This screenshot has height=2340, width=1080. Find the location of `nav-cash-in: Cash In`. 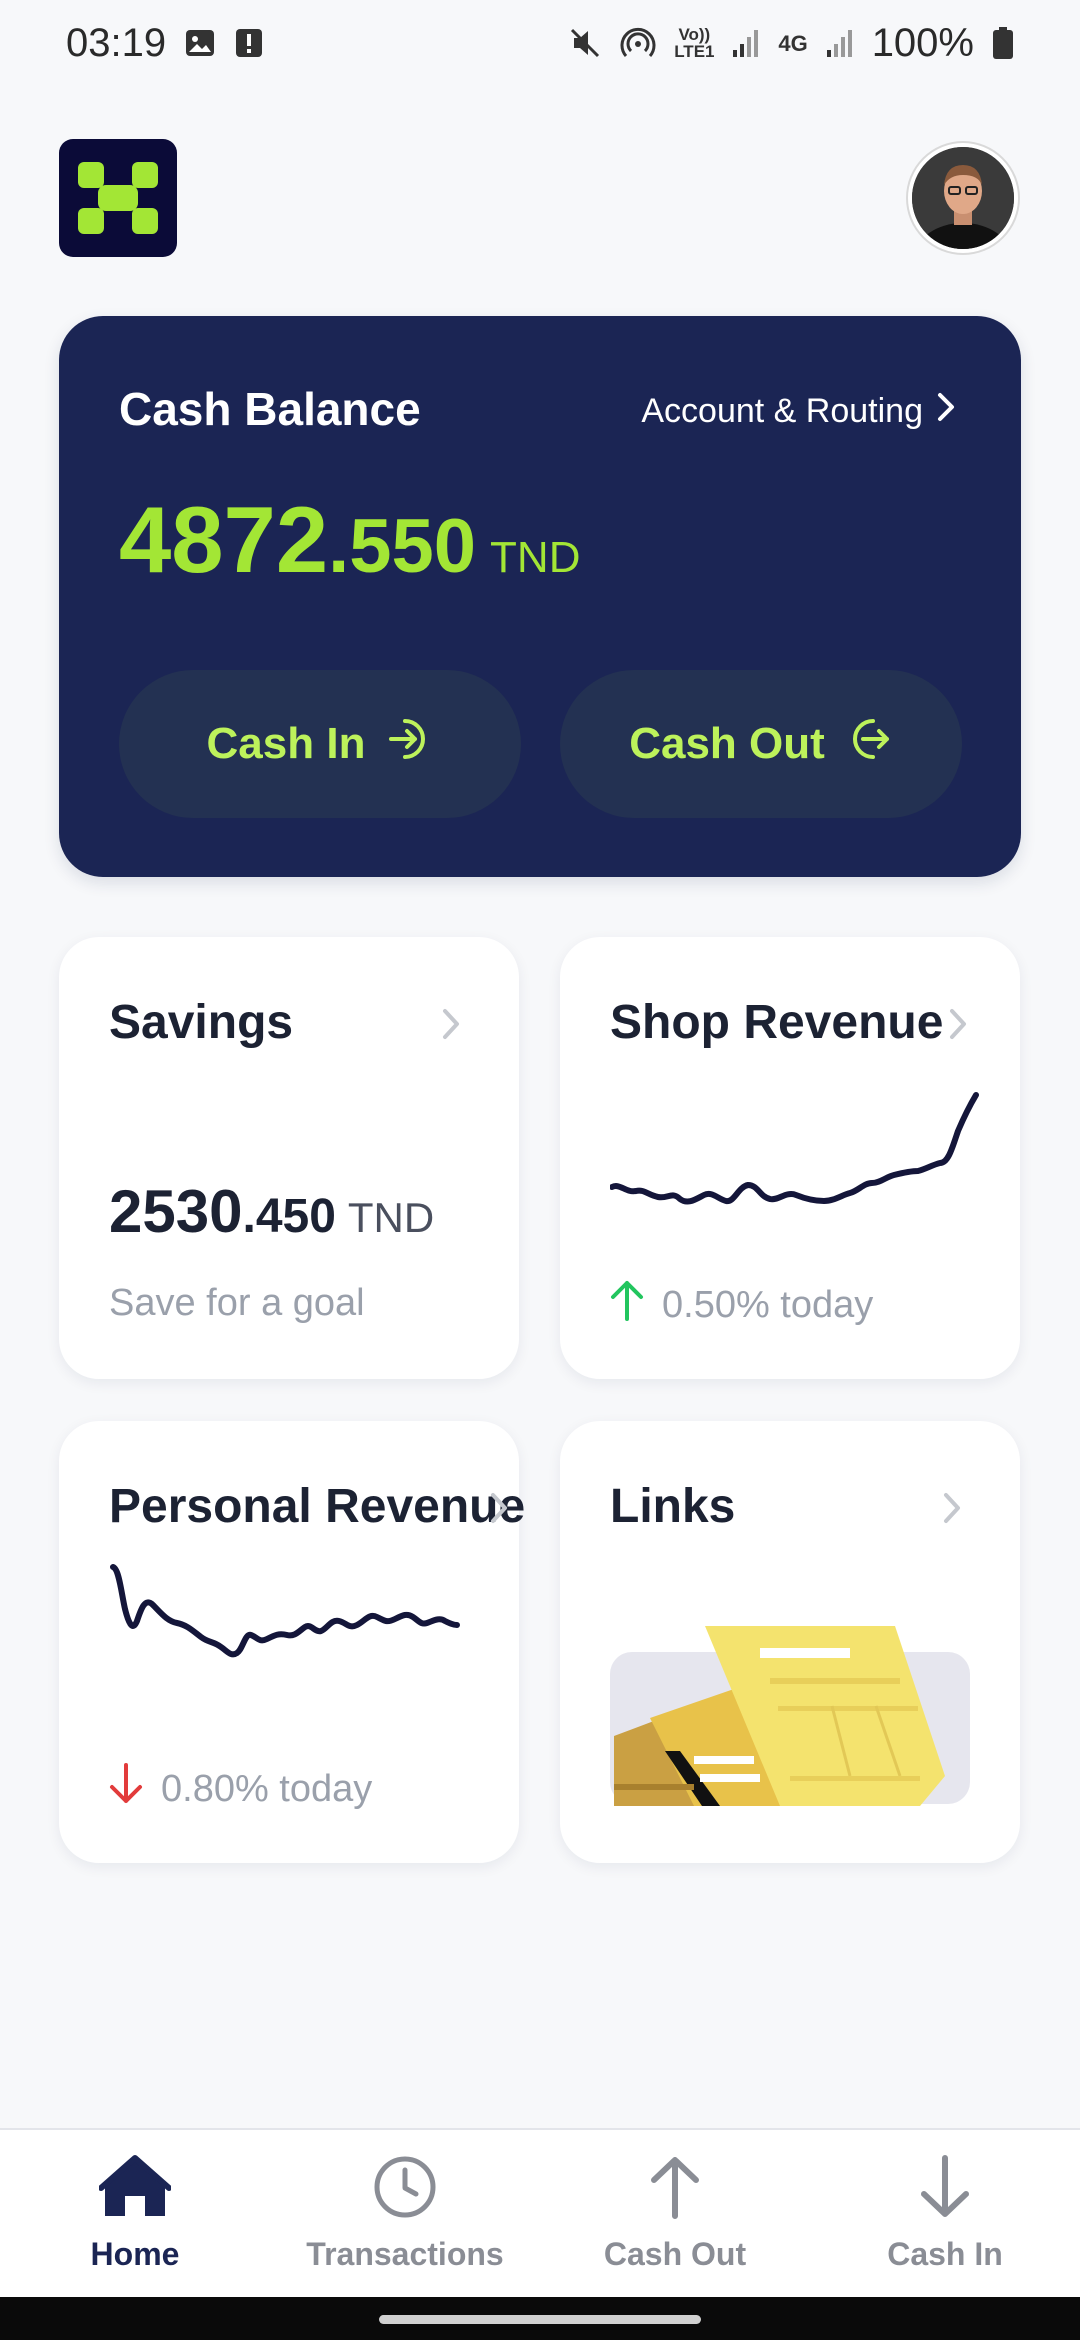

nav-cash-in: Cash In is located at coordinates (945, 2213).